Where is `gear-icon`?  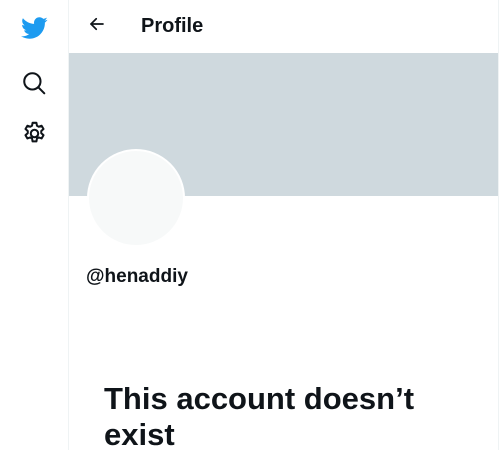 gear-icon is located at coordinates (34, 133).